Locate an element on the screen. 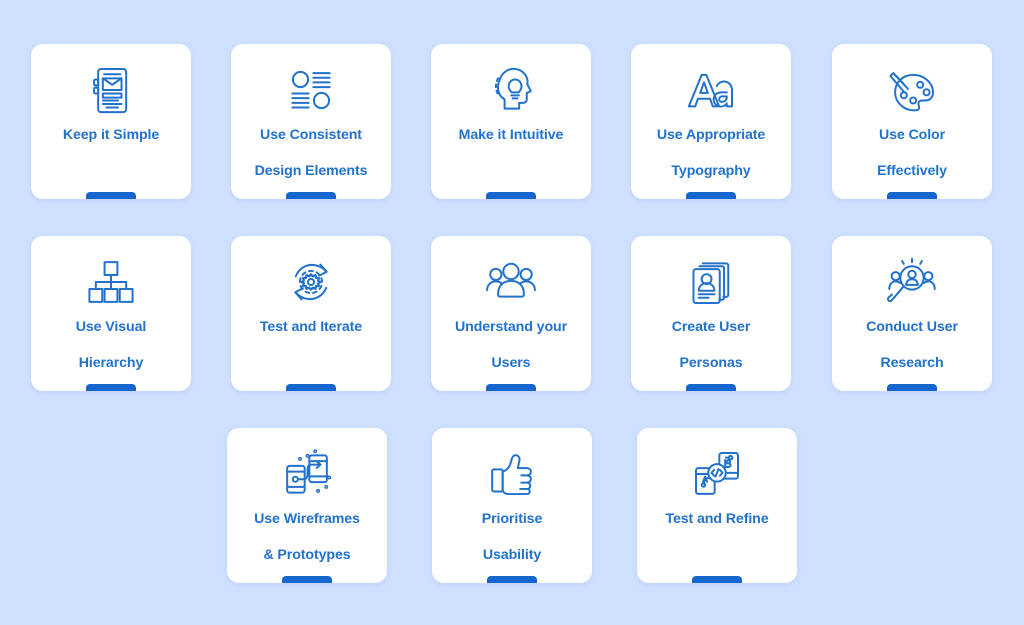 The image size is (1024, 625). card-use-consistent-design-elements: Use Consistent Design Elements is located at coordinates (311, 121).